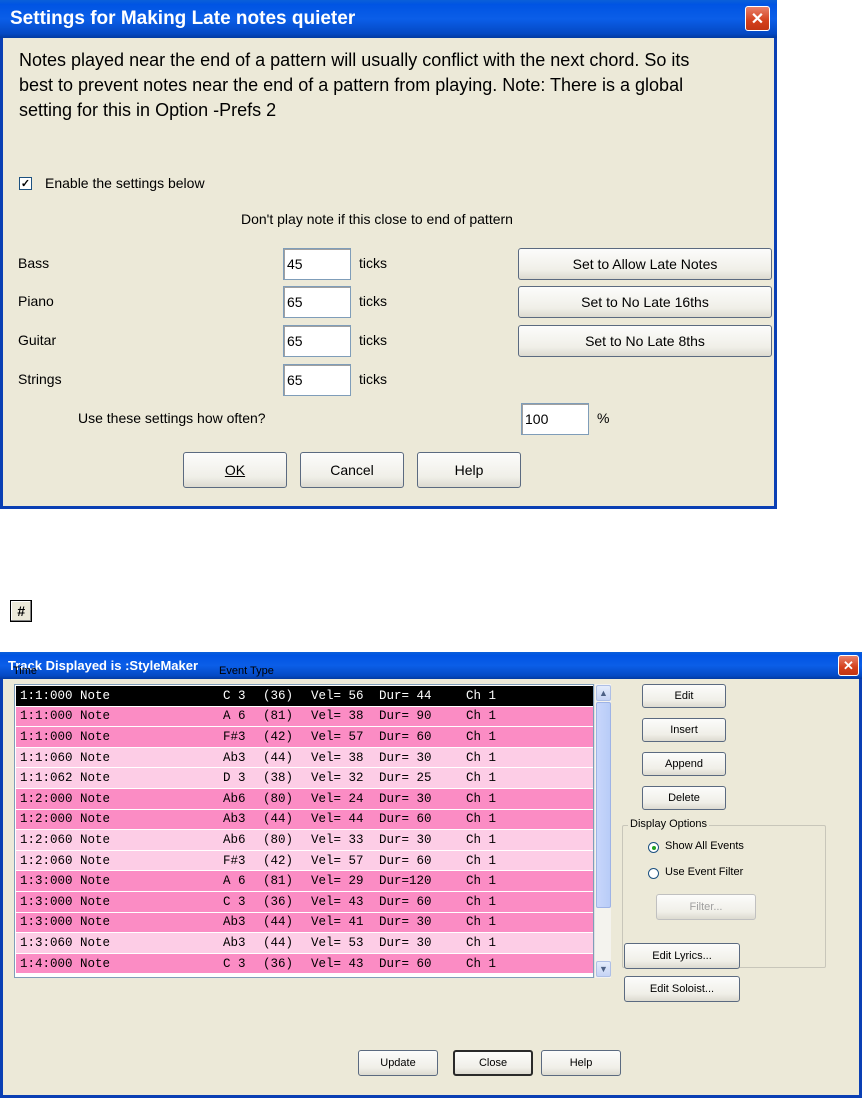  I want to click on event-num-cell: (80), so click(278, 839).